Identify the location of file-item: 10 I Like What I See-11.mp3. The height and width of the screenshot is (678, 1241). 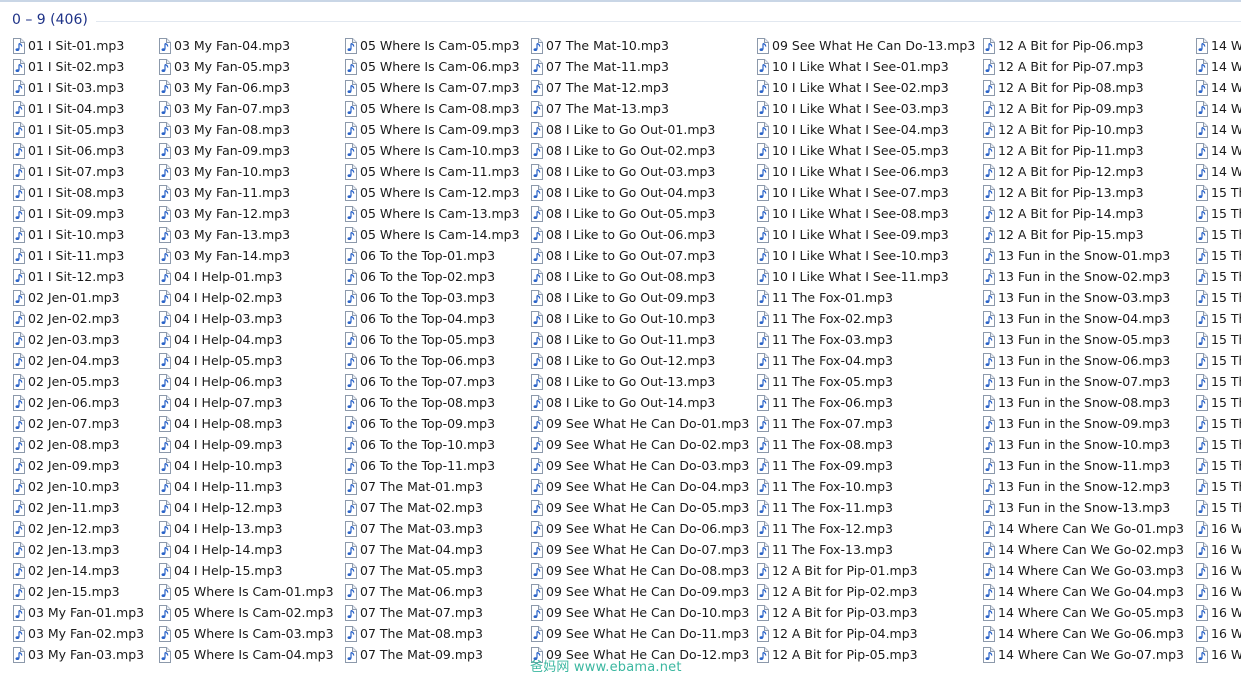
(852, 276).